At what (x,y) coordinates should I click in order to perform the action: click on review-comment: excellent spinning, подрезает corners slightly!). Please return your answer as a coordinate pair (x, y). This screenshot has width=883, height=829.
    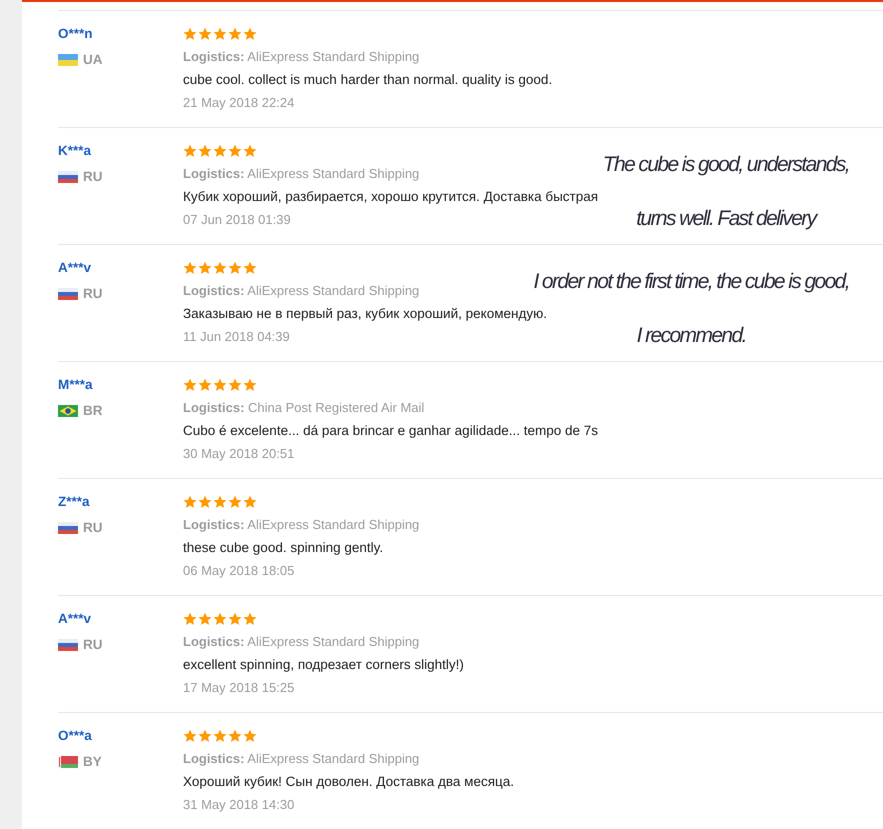
    Looking at the image, I should click on (323, 664).